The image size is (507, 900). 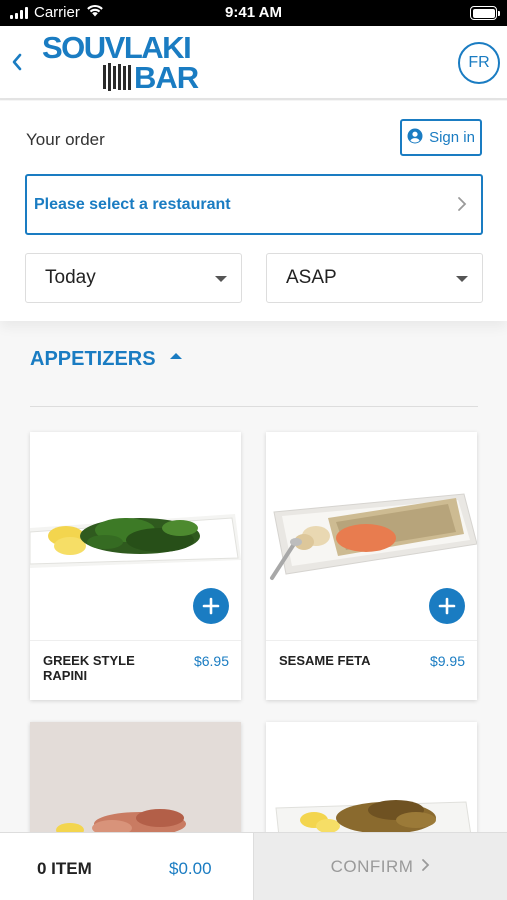 What do you see at coordinates (132, 204) in the screenshot?
I see `restaurant-placeholder: Please select a restaurant` at bounding box center [132, 204].